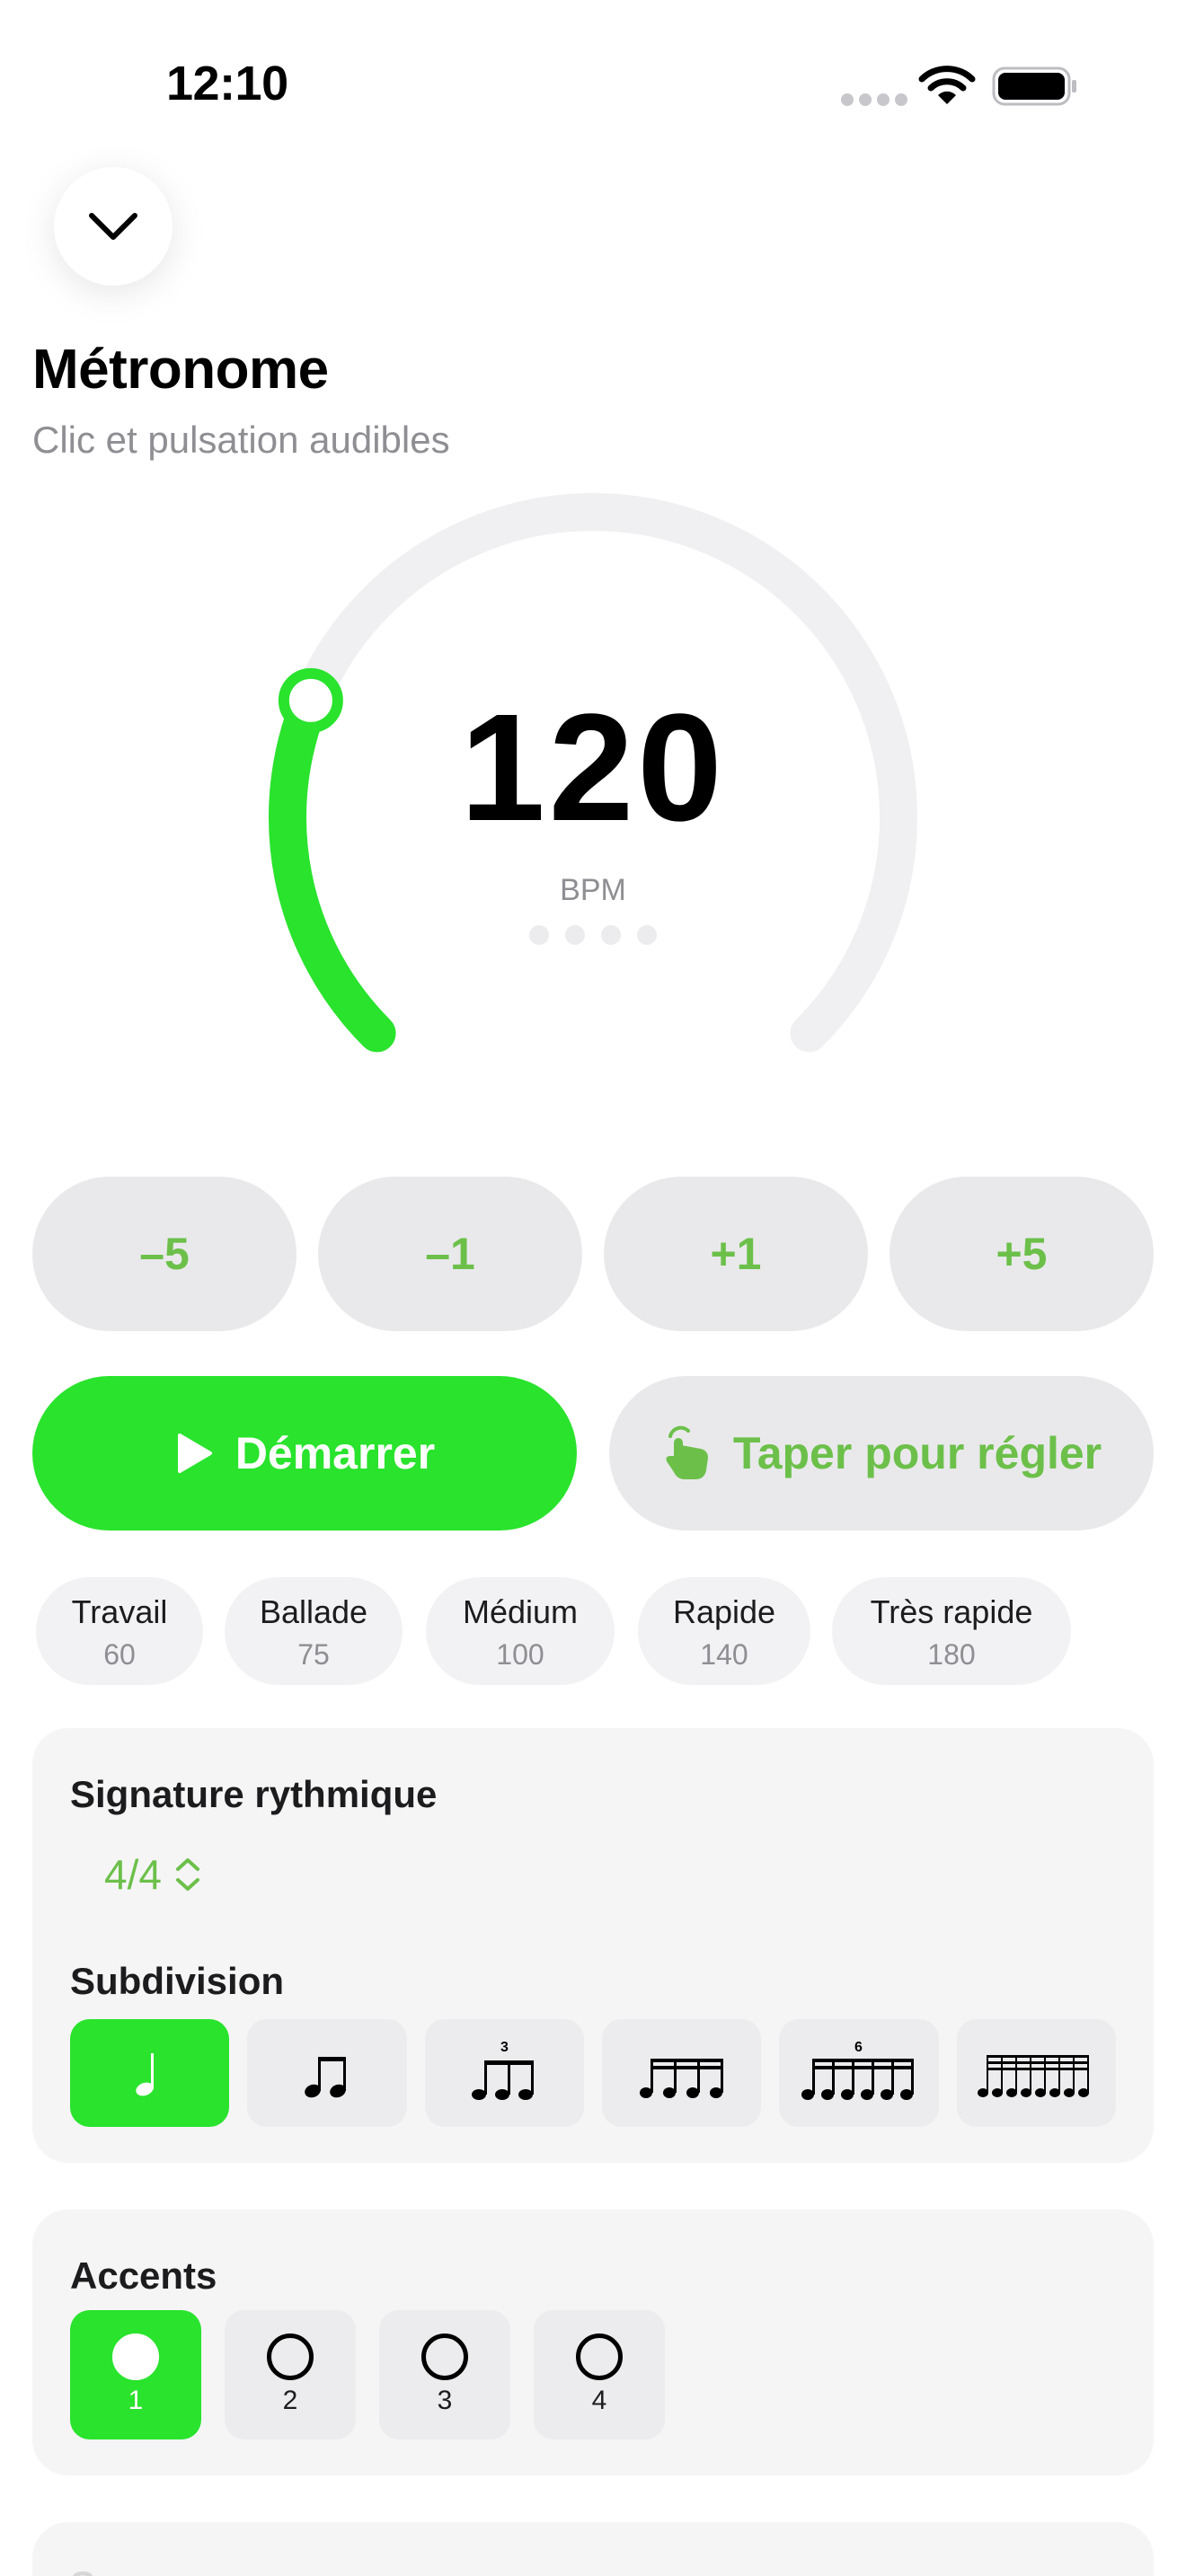 This screenshot has width=1186, height=2576. What do you see at coordinates (194, 1453) in the screenshot?
I see `play-icon` at bounding box center [194, 1453].